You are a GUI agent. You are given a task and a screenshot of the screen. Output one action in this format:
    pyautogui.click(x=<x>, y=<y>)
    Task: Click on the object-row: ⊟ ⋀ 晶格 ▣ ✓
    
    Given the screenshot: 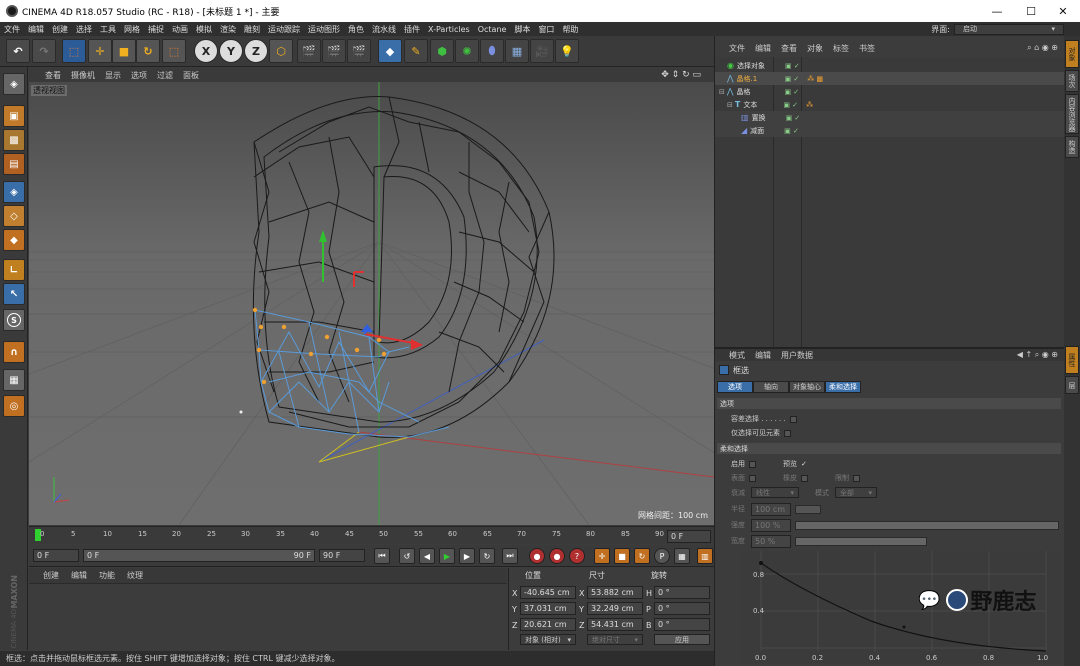 What is the action you would take?
    pyautogui.click(x=890, y=91)
    